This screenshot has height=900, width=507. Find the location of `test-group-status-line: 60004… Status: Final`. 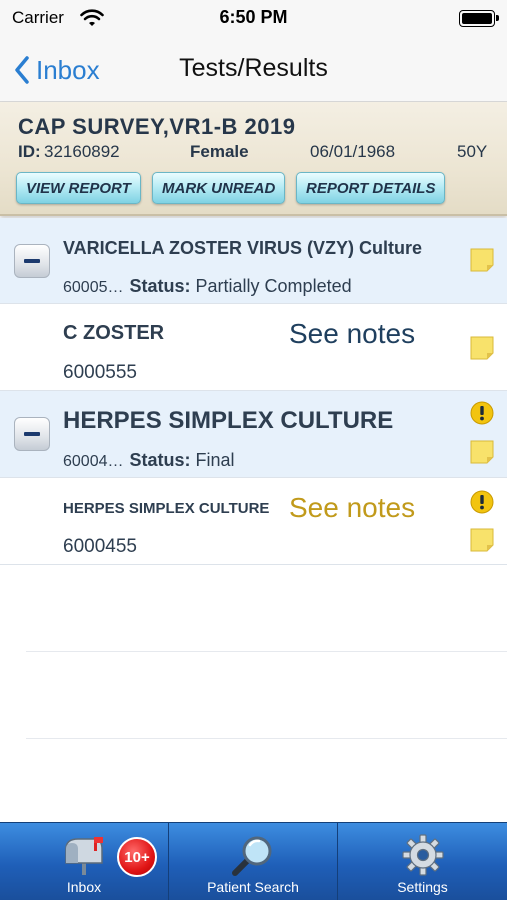

test-group-status-line: 60004… Status: Final is located at coordinates (149, 460).